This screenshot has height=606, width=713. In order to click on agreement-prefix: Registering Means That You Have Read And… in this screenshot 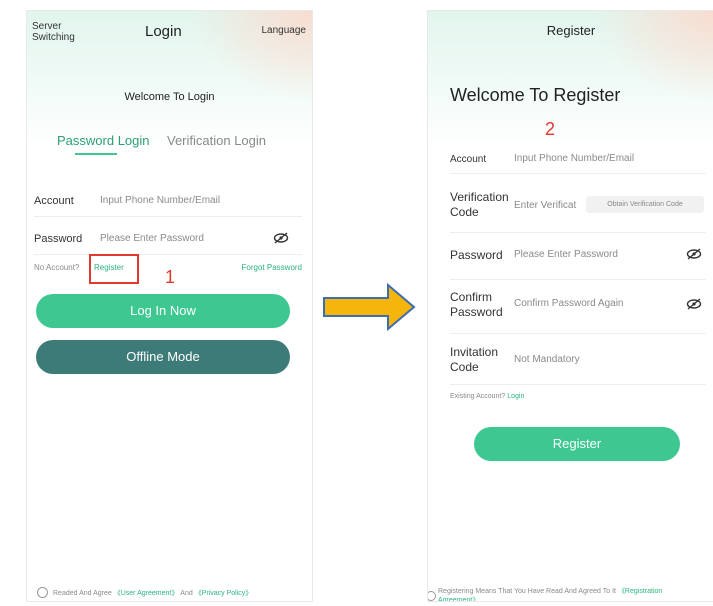, I will do `click(527, 591)`.